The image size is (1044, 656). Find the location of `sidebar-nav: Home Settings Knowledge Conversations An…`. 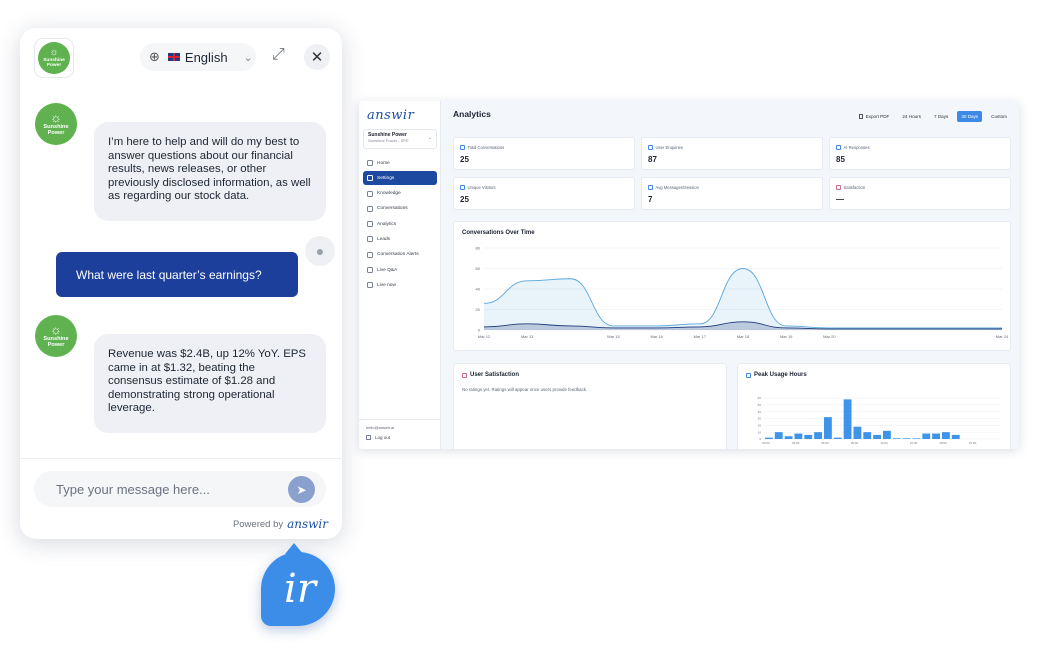

sidebar-nav: Home Settings Knowledge Conversations An… is located at coordinates (400, 225).